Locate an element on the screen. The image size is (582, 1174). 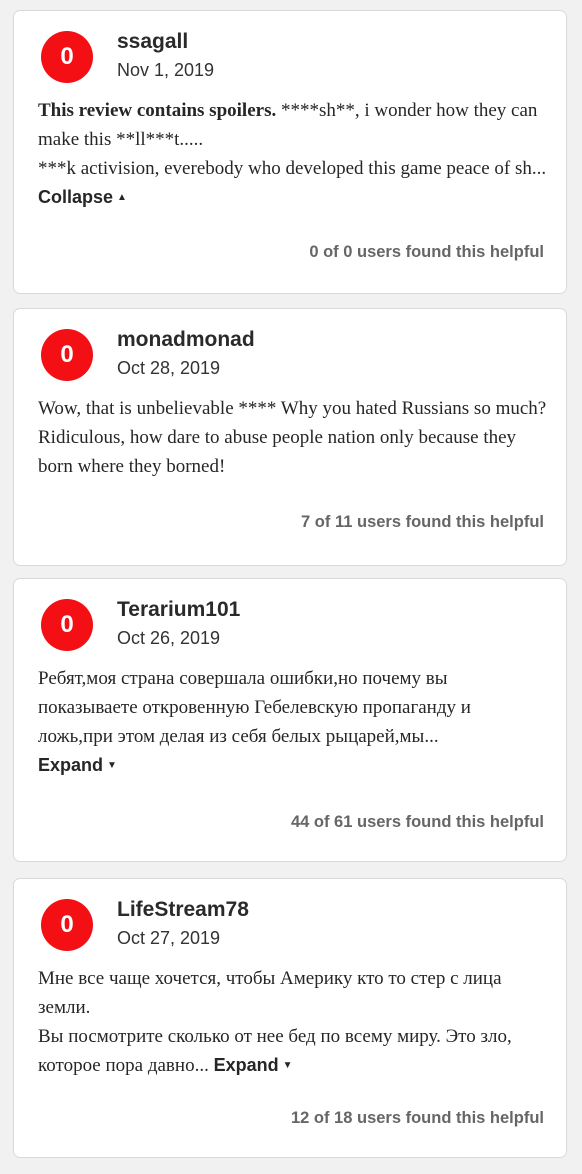
reviewer-username: LifeStream78 is located at coordinates (183, 910).